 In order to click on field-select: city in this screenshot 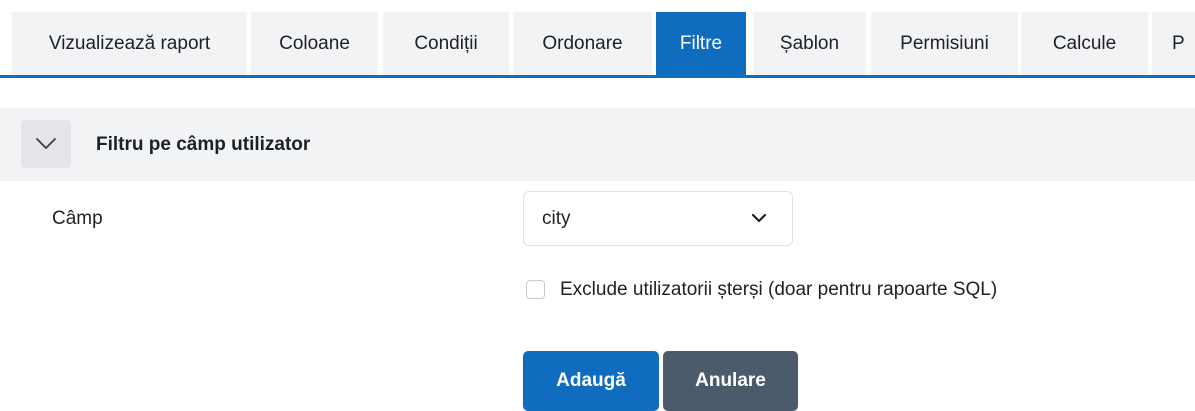, I will do `click(658, 218)`.